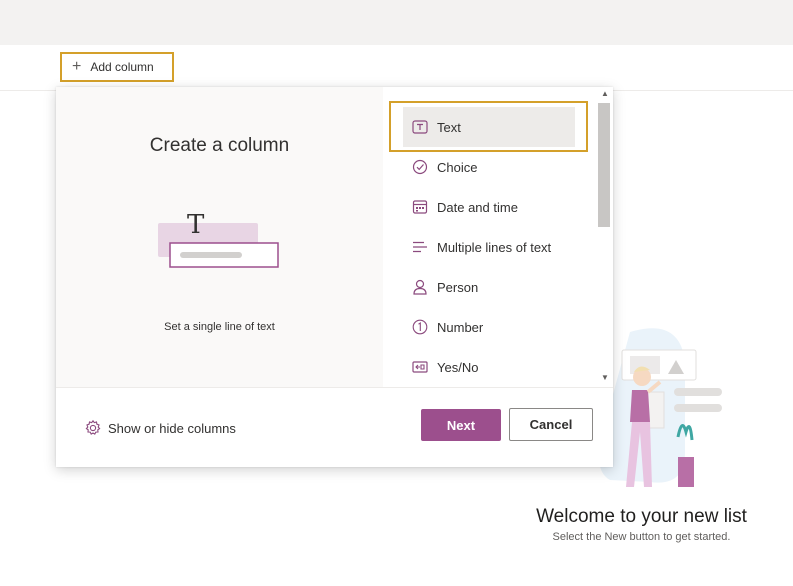 The image size is (793, 586). What do you see at coordinates (420, 207) in the screenshot?
I see `calendar-icon` at bounding box center [420, 207].